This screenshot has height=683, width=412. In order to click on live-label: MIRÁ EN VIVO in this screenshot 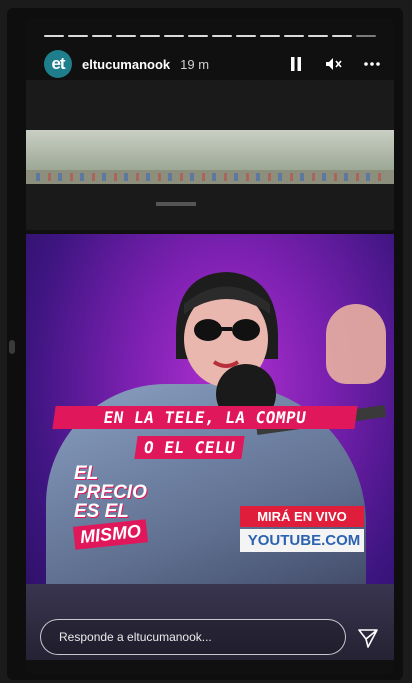, I will do `click(302, 516)`.